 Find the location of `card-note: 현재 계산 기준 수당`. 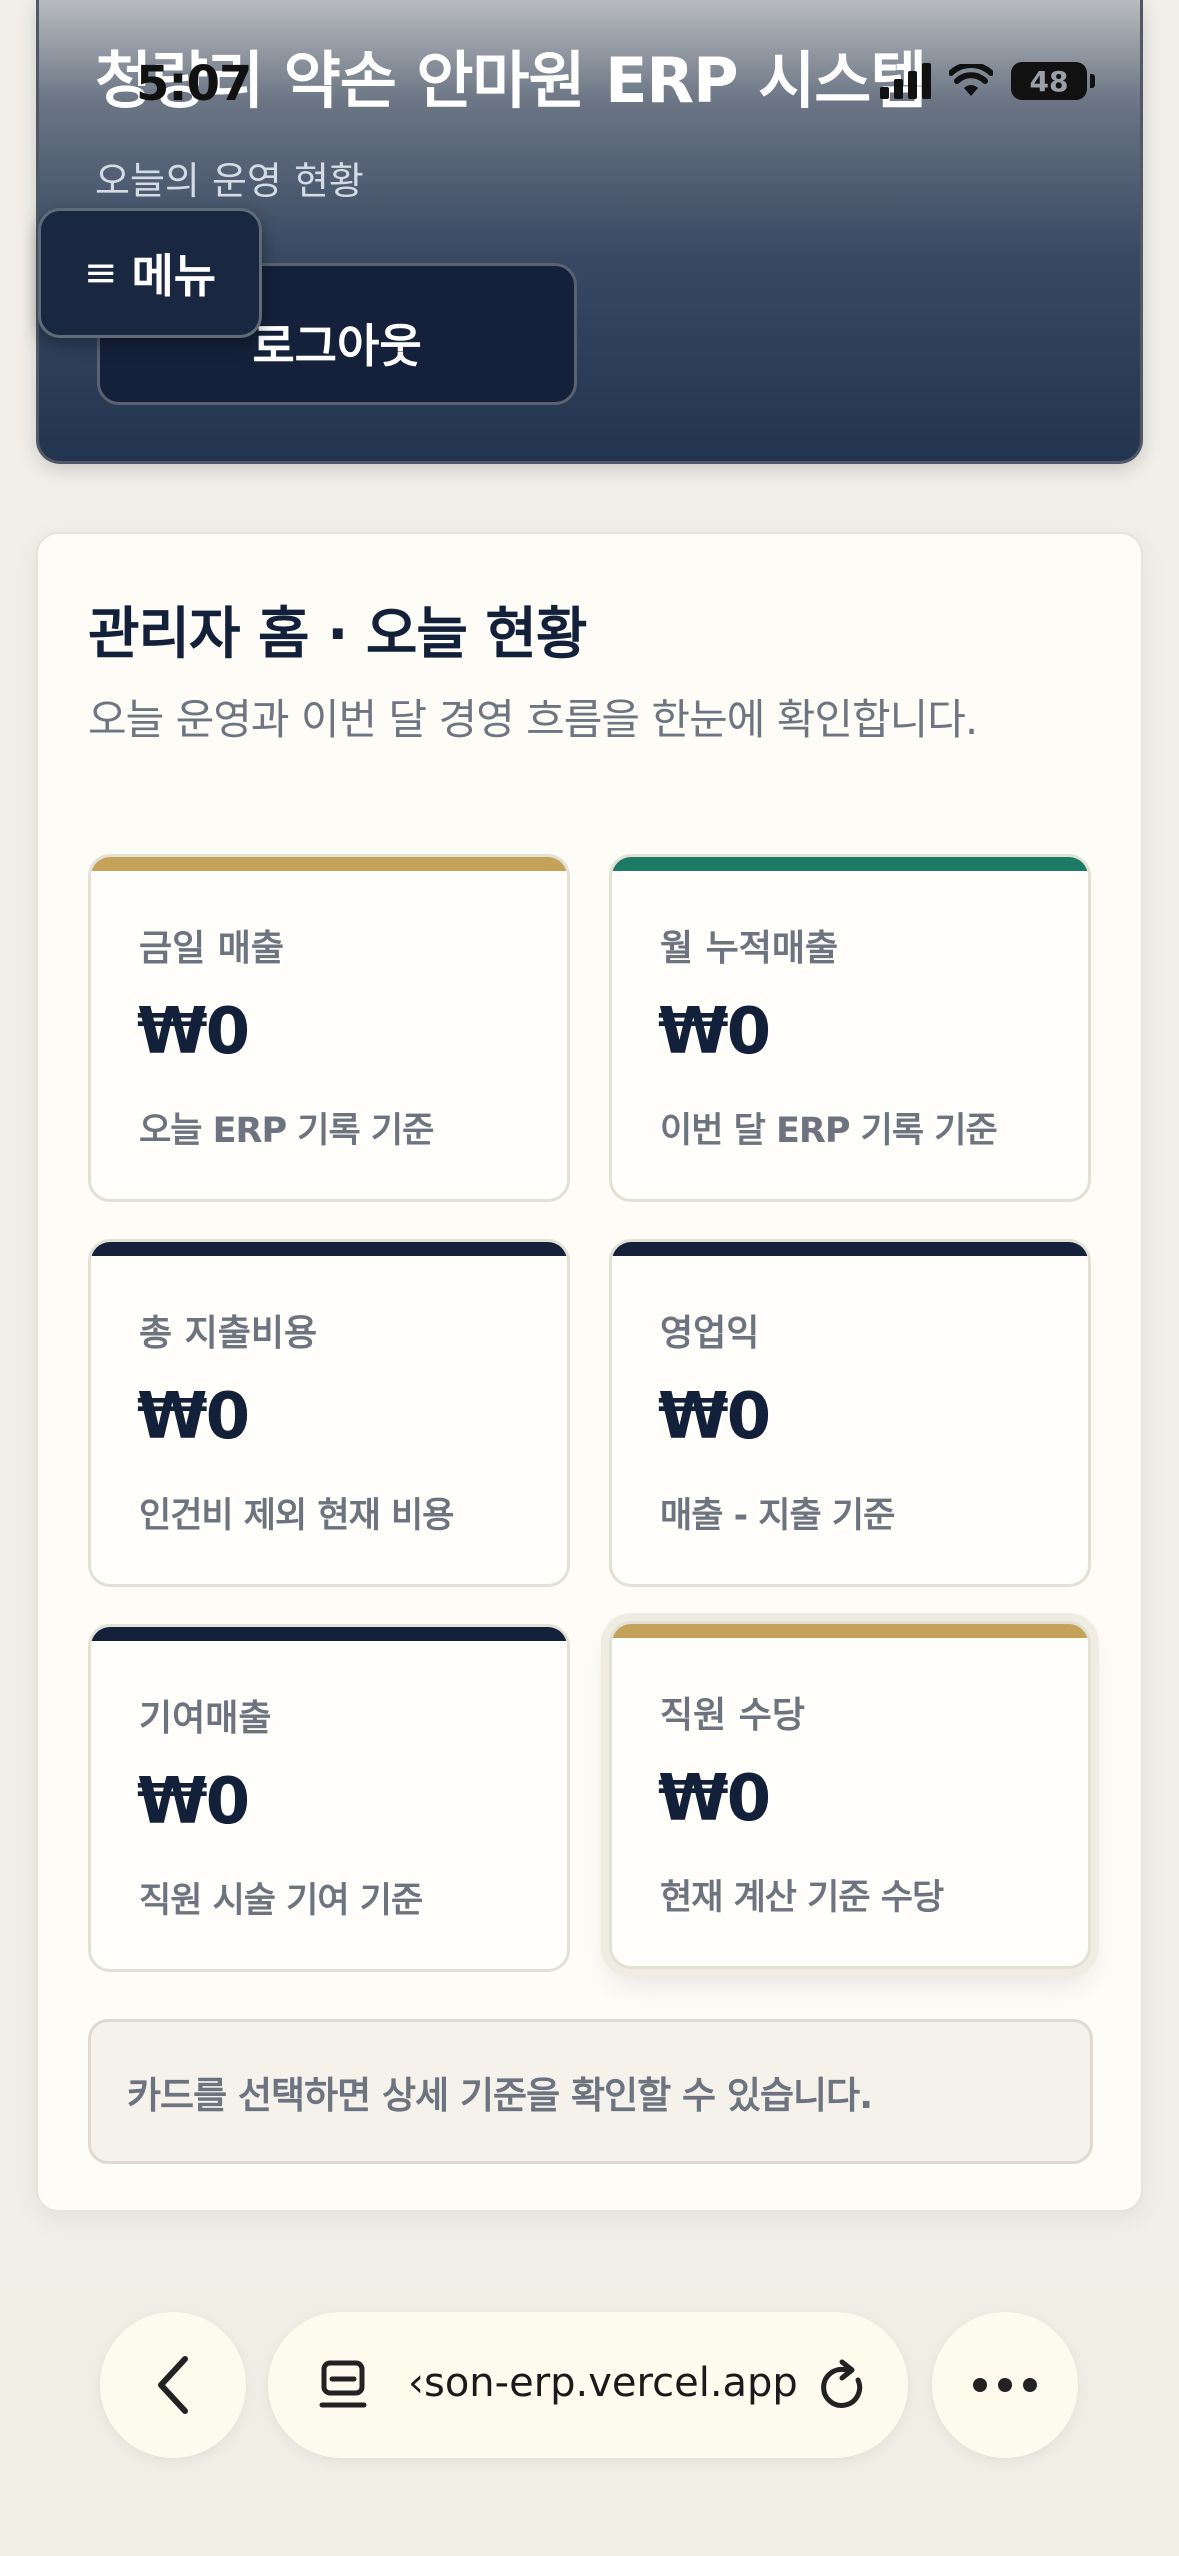

card-note: 현재 계산 기준 수당 is located at coordinates (802, 1898).